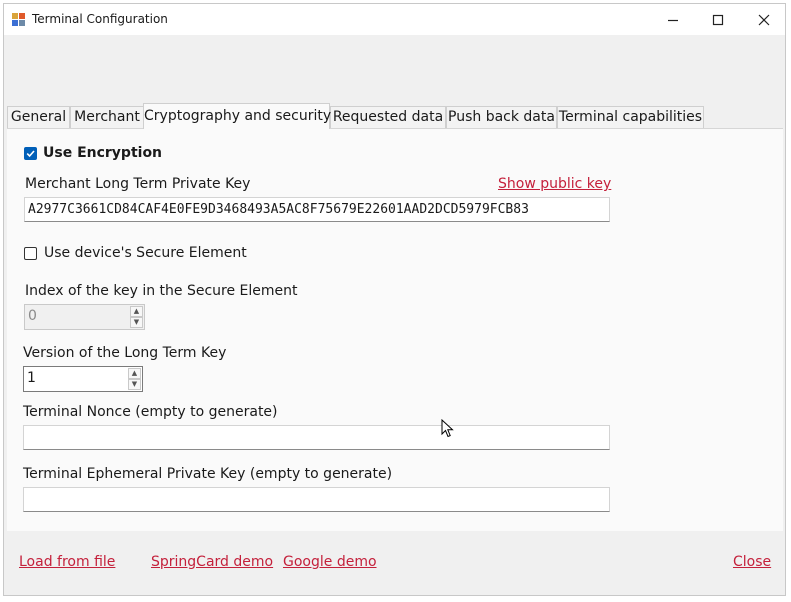  Describe the element at coordinates (316, 499) in the screenshot. I see `ephemeral-key-field` at that location.